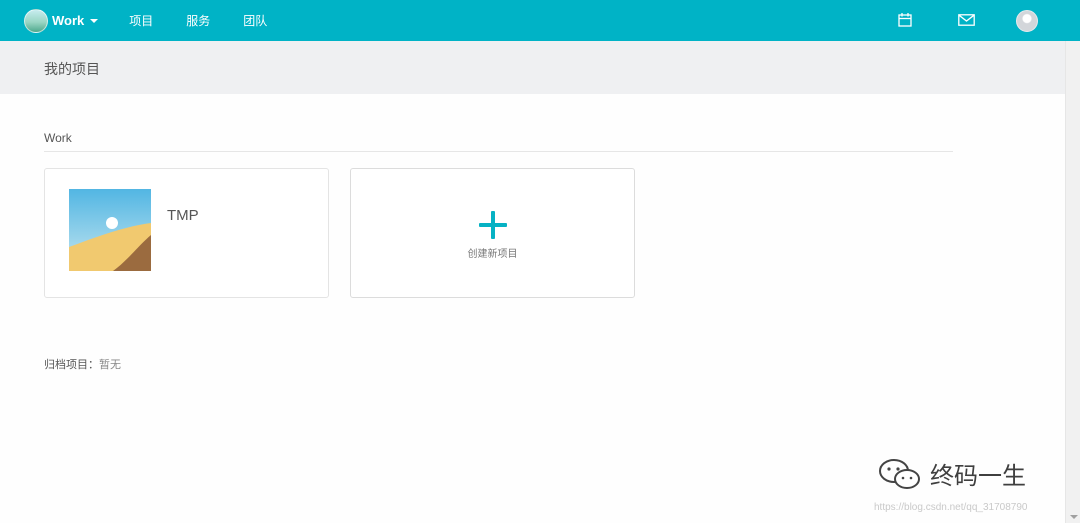 This screenshot has height=523, width=1080. Describe the element at coordinates (493, 225) in the screenshot. I see `plus-icon` at that location.